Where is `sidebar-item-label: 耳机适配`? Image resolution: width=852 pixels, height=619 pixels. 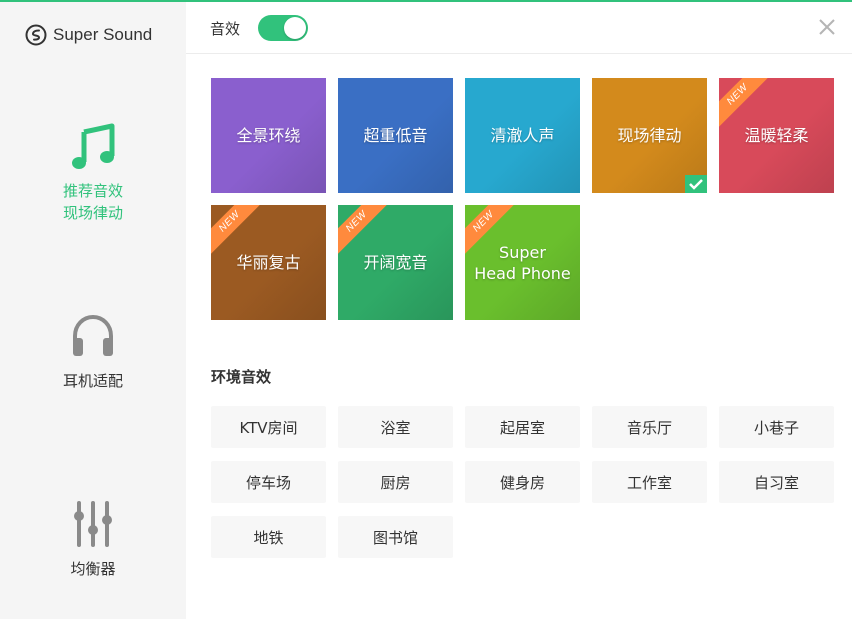
sidebar-item-label: 耳机适配 is located at coordinates (92, 381).